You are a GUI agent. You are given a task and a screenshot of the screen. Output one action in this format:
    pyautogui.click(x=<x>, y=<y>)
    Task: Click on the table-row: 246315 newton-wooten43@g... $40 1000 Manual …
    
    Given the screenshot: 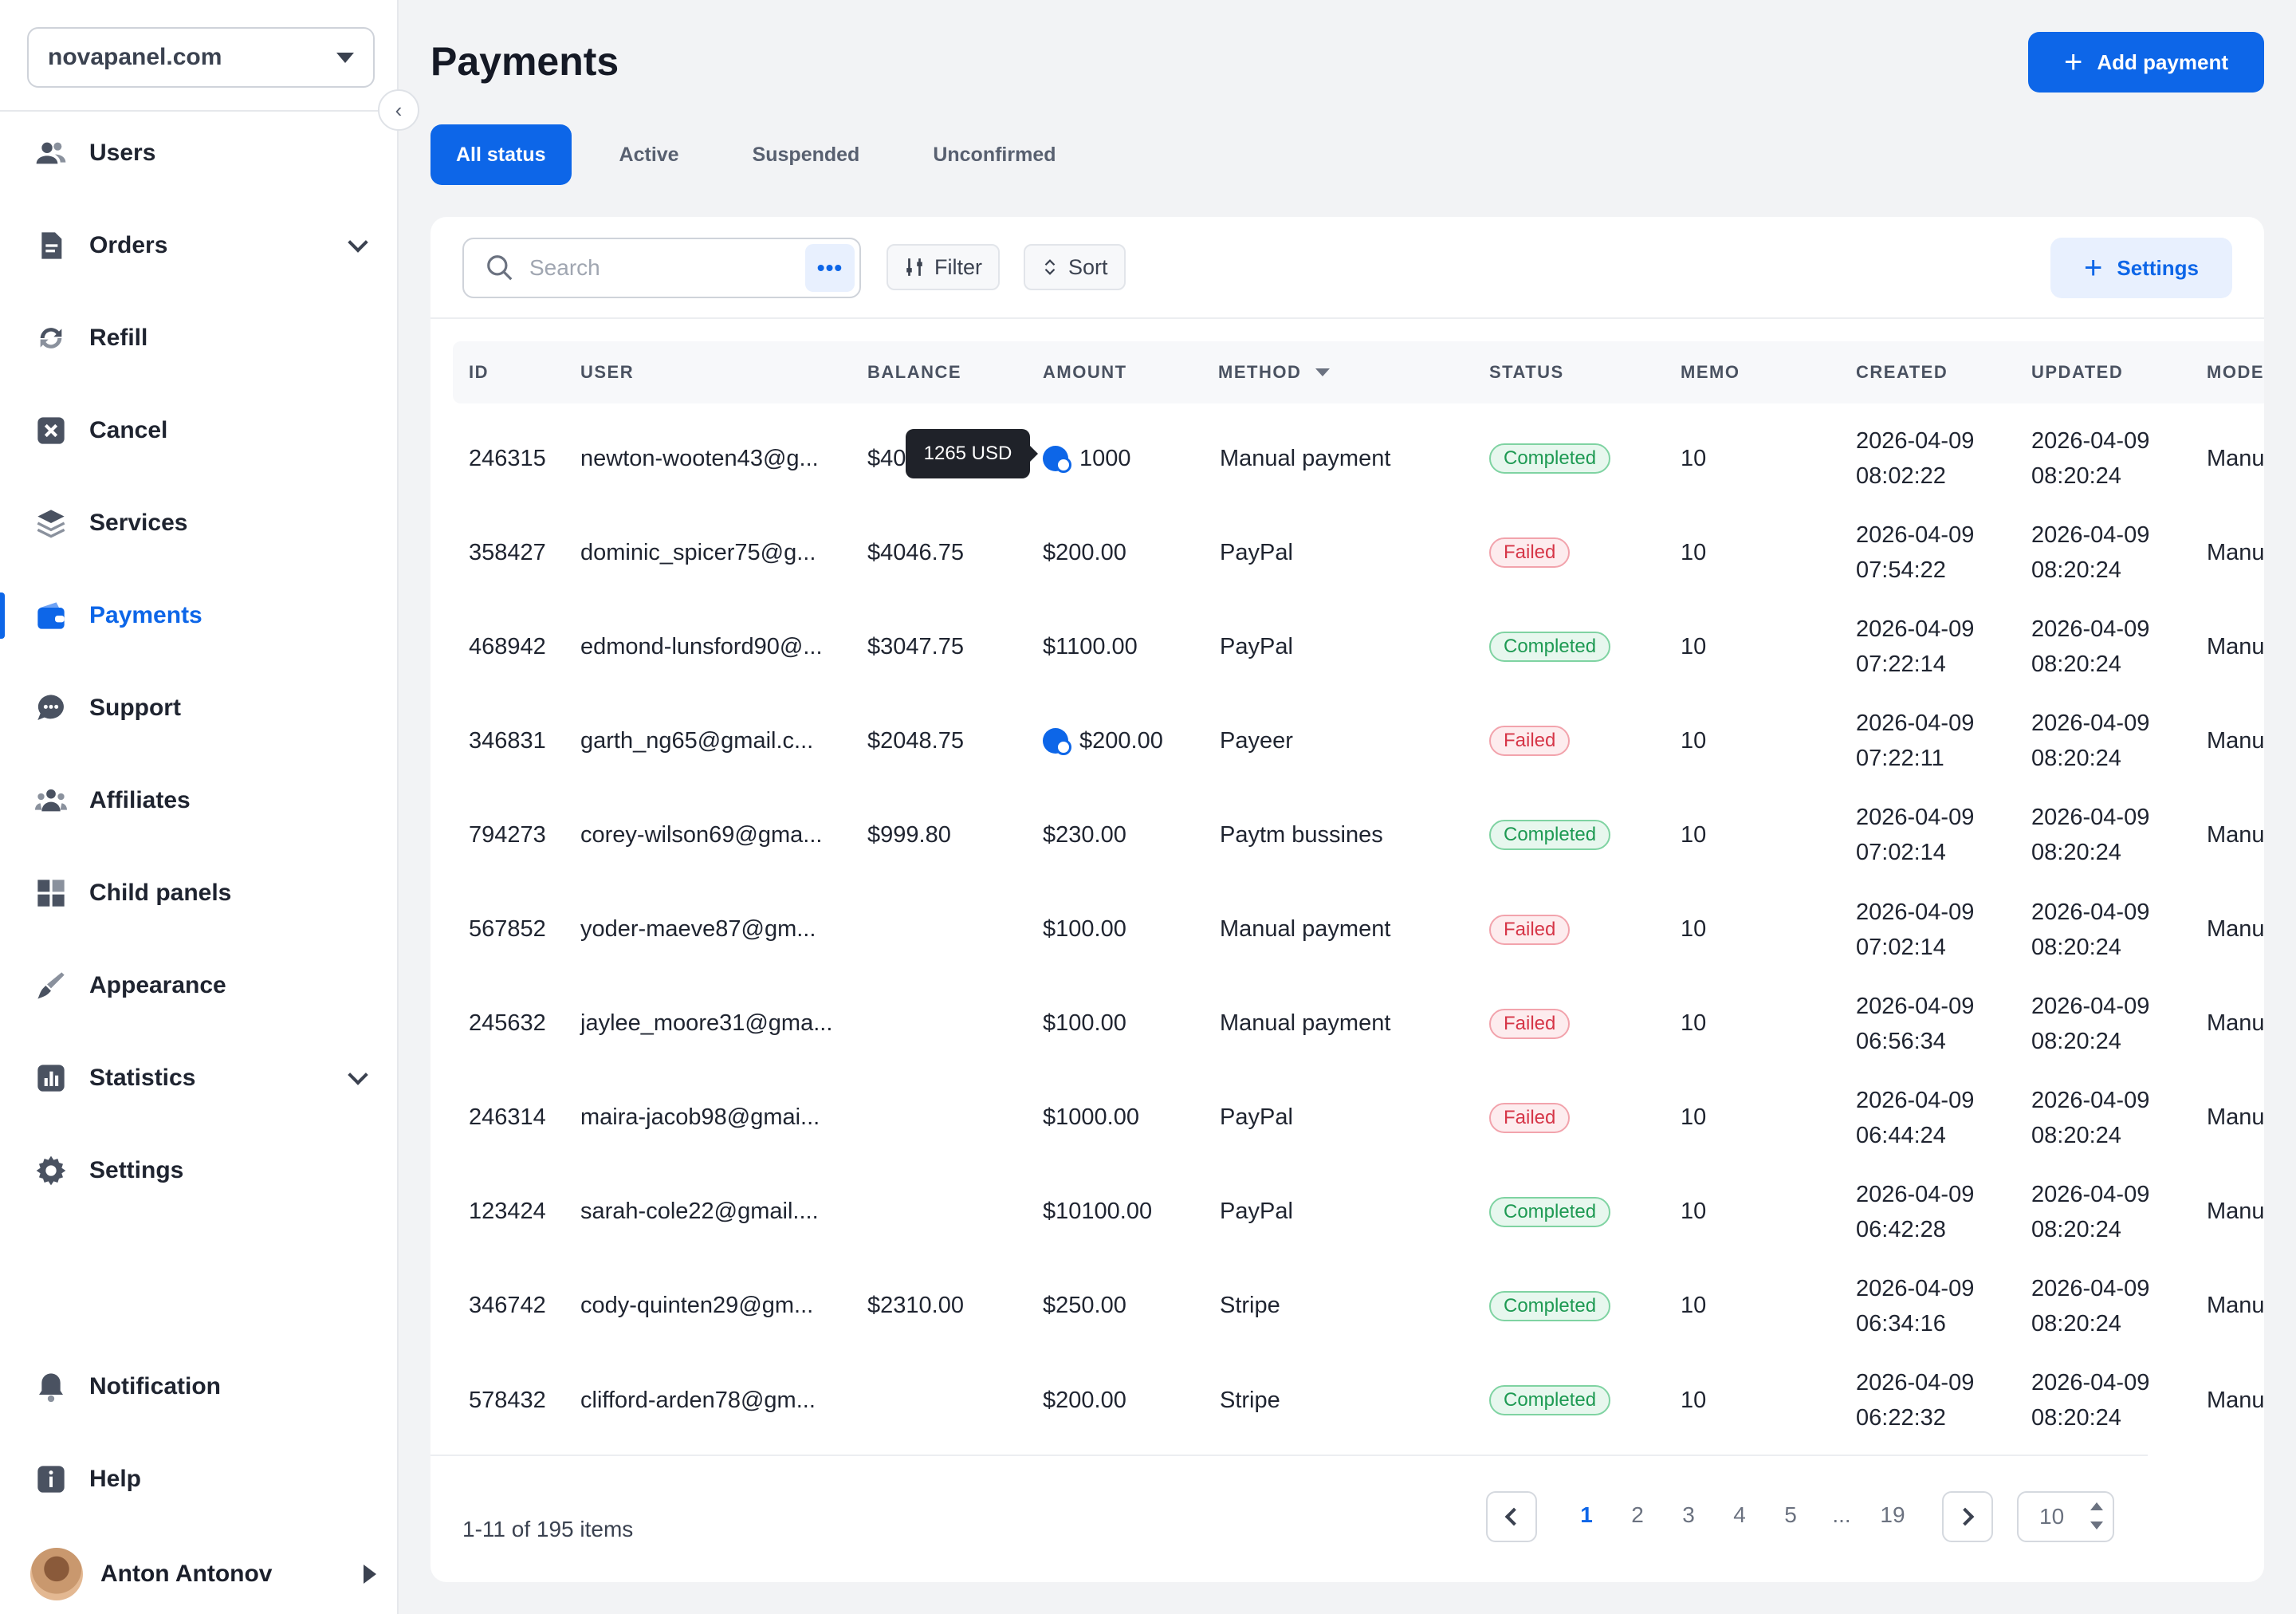 What is the action you would take?
    pyautogui.click(x=1347, y=458)
    